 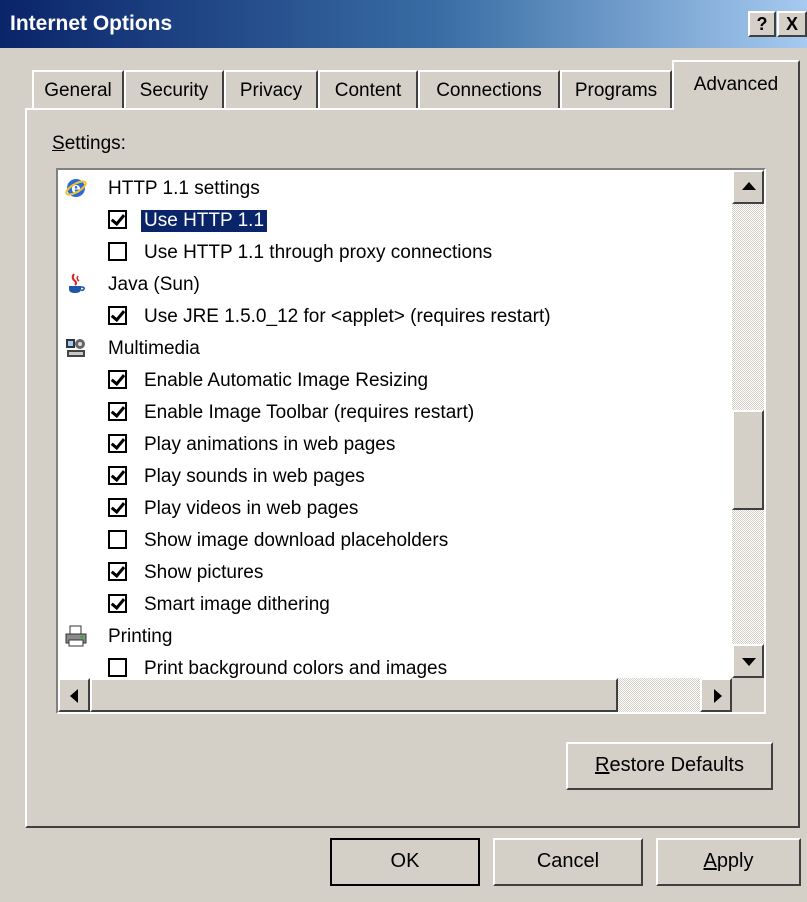 I want to click on settings-option: Show image download placeholders, so click(x=396, y=540).